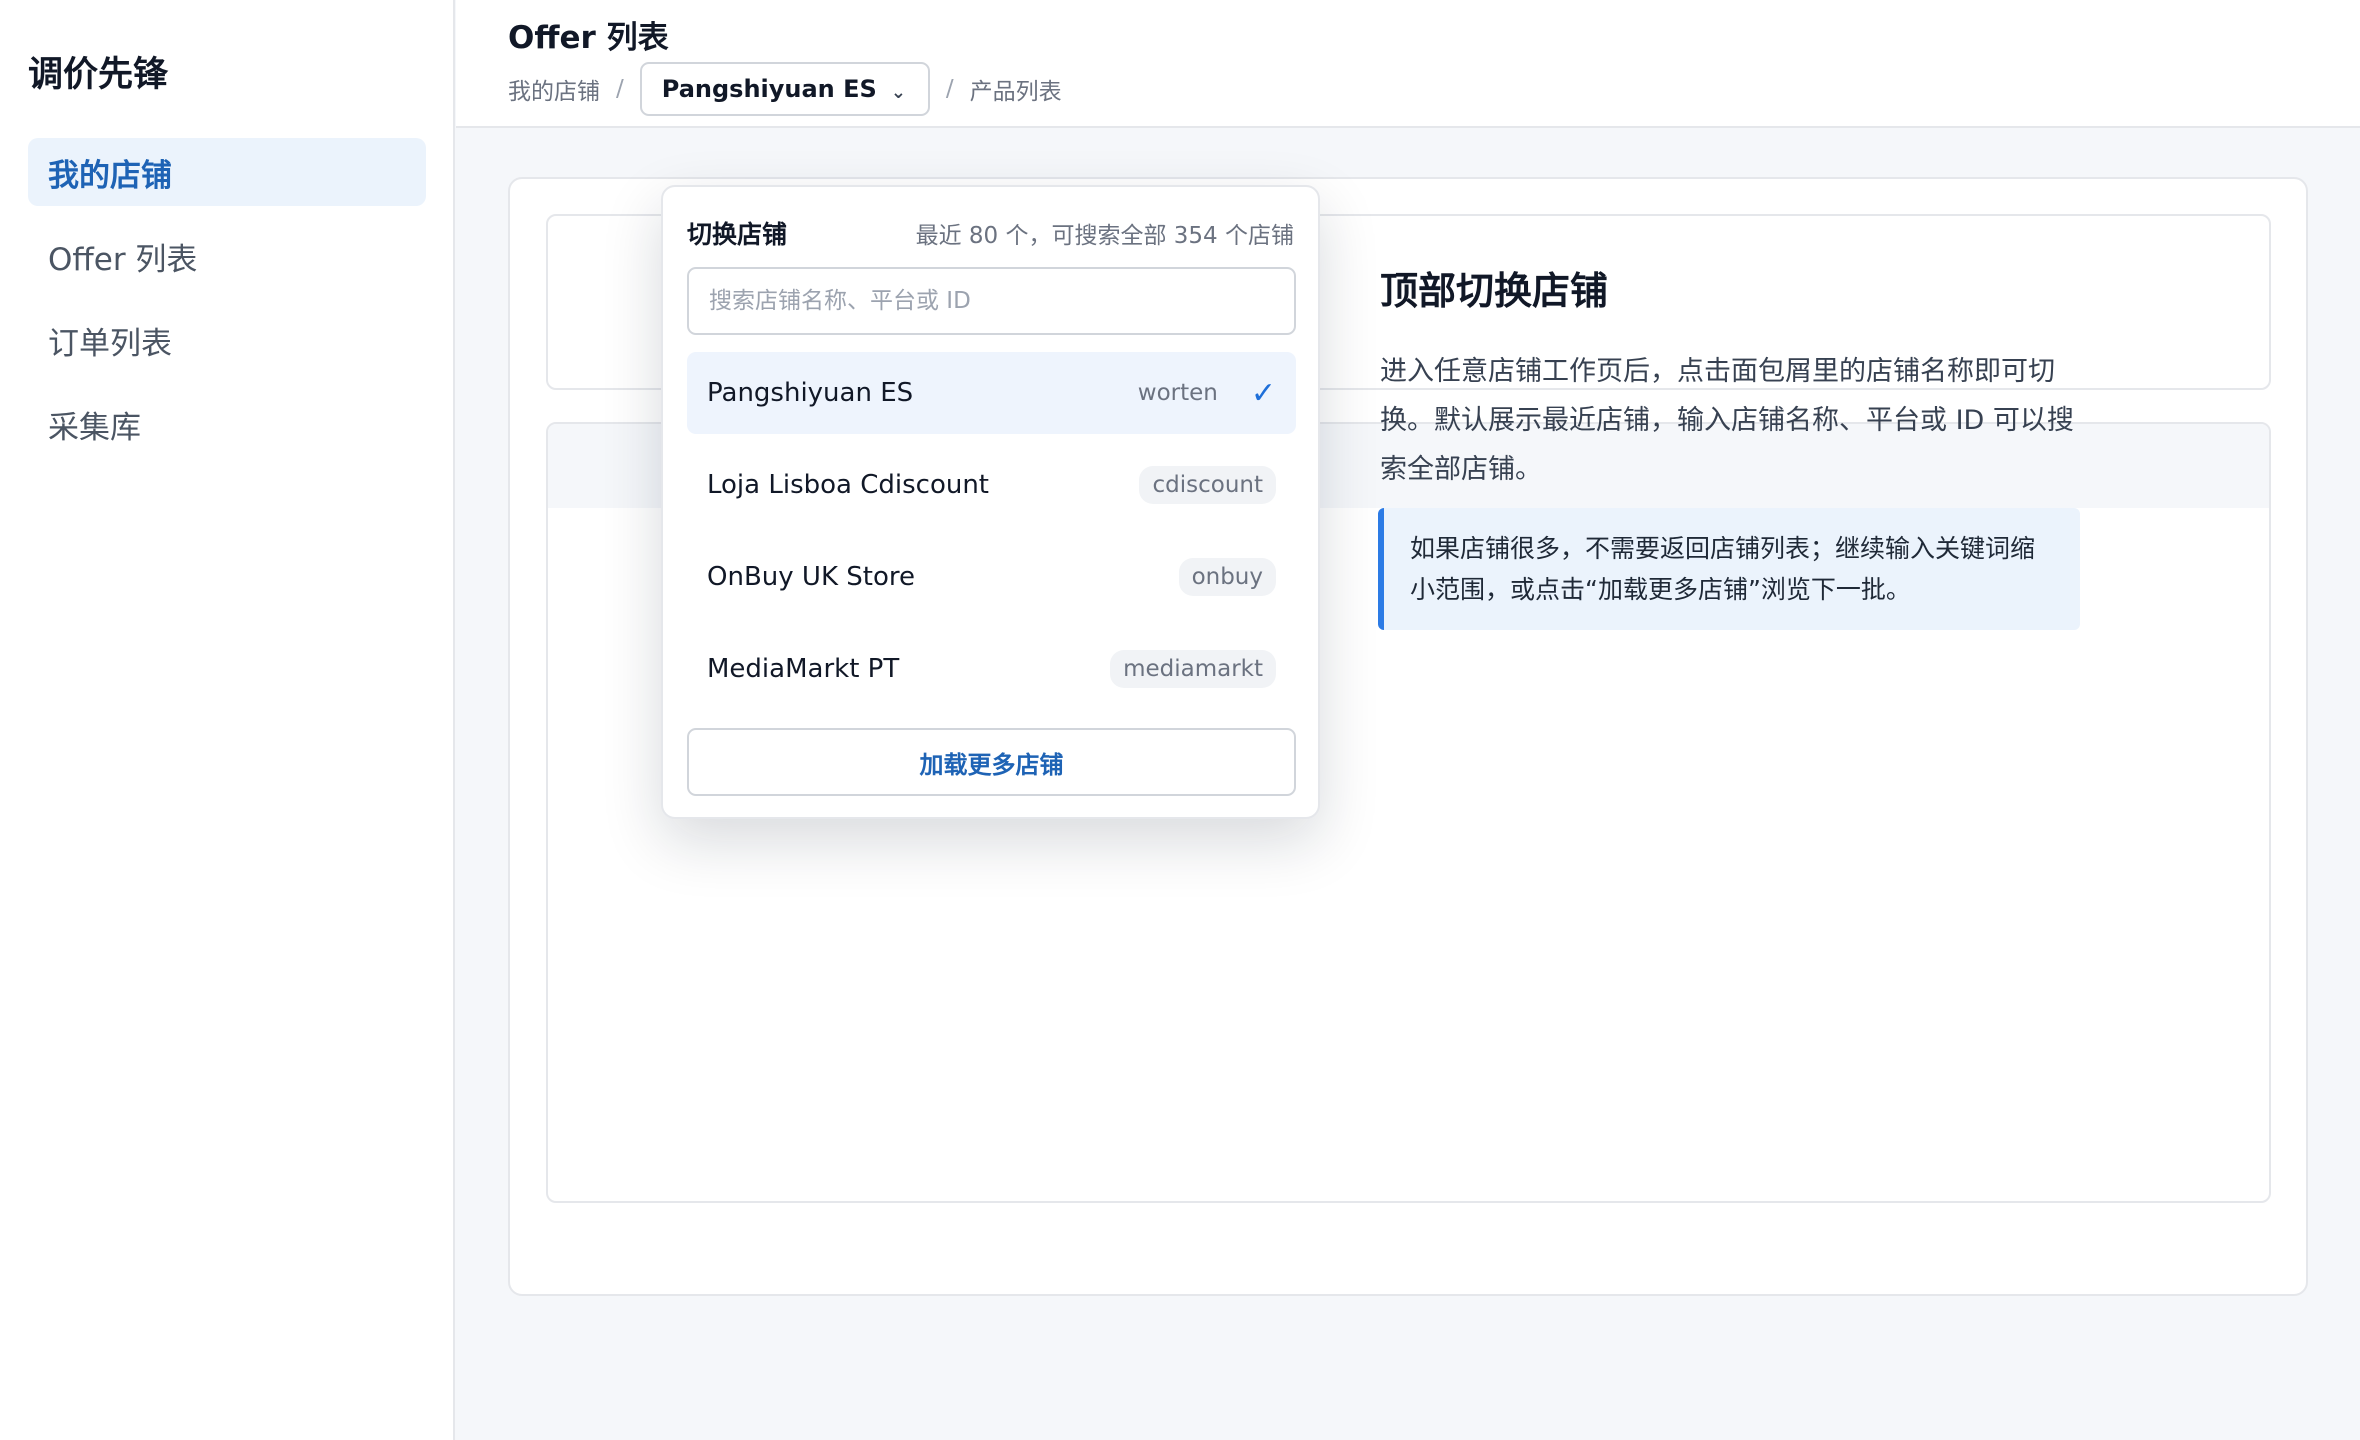 This screenshot has height=1440, width=2360. Describe the element at coordinates (769, 89) in the screenshot. I see `current-store-label: Pangshiyuan ES` at that location.